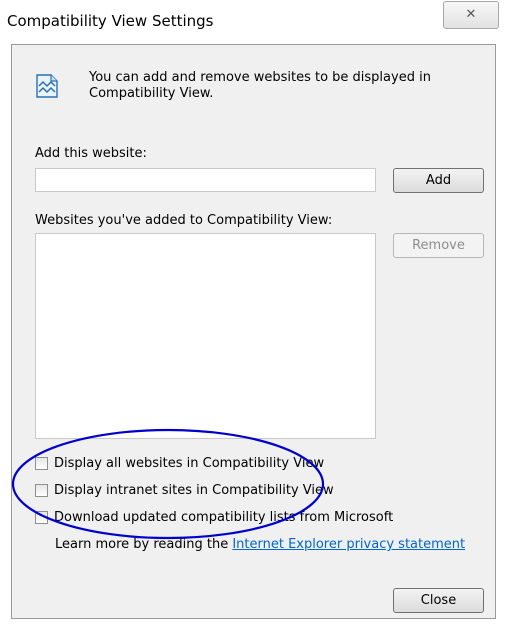 The width and height of the screenshot is (505, 629). I want to click on display-intranet-checkbox, so click(41, 490).